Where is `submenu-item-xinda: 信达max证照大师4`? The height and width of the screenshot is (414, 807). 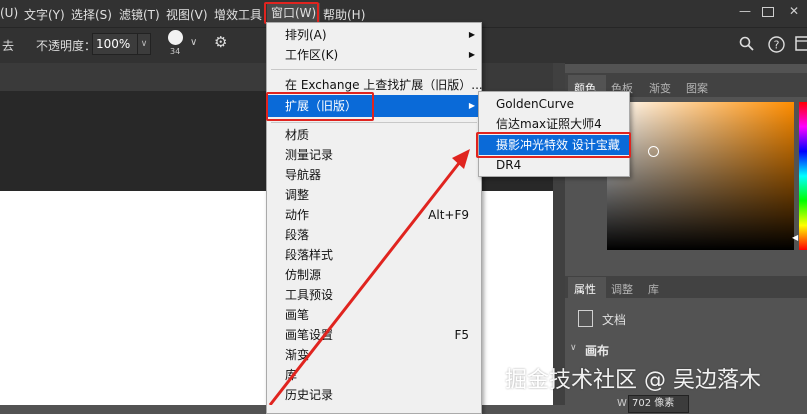
submenu-item-xinda: 信达max证照大师4 is located at coordinates (554, 124).